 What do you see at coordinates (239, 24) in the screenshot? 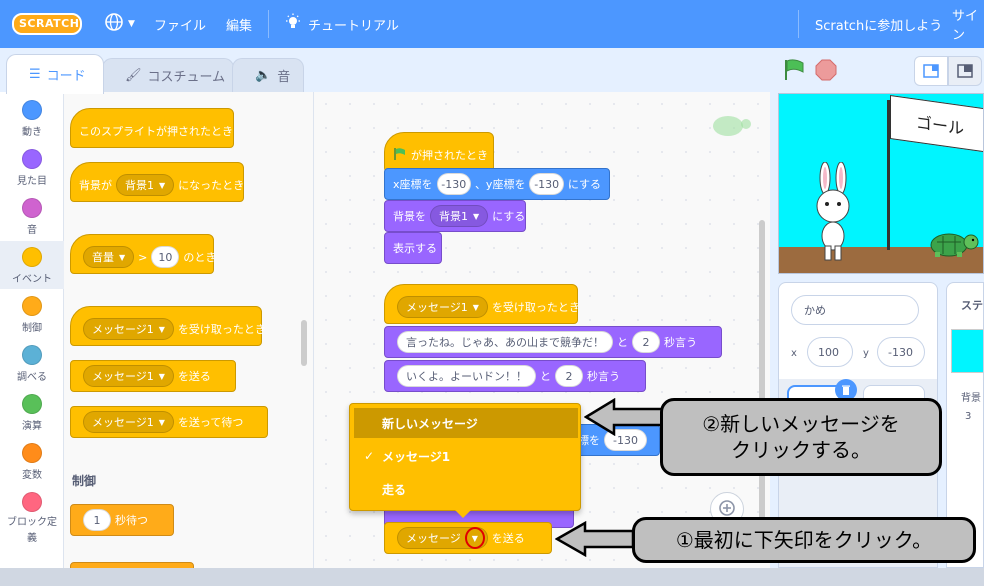
I see `edit-menu: 編集` at bounding box center [239, 24].